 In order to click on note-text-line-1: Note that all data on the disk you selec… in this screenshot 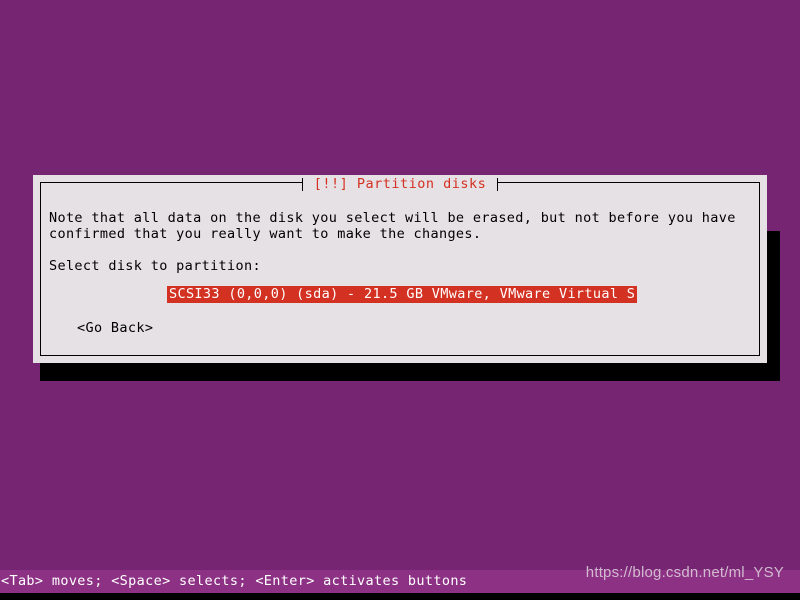, I will do `click(392, 218)`.